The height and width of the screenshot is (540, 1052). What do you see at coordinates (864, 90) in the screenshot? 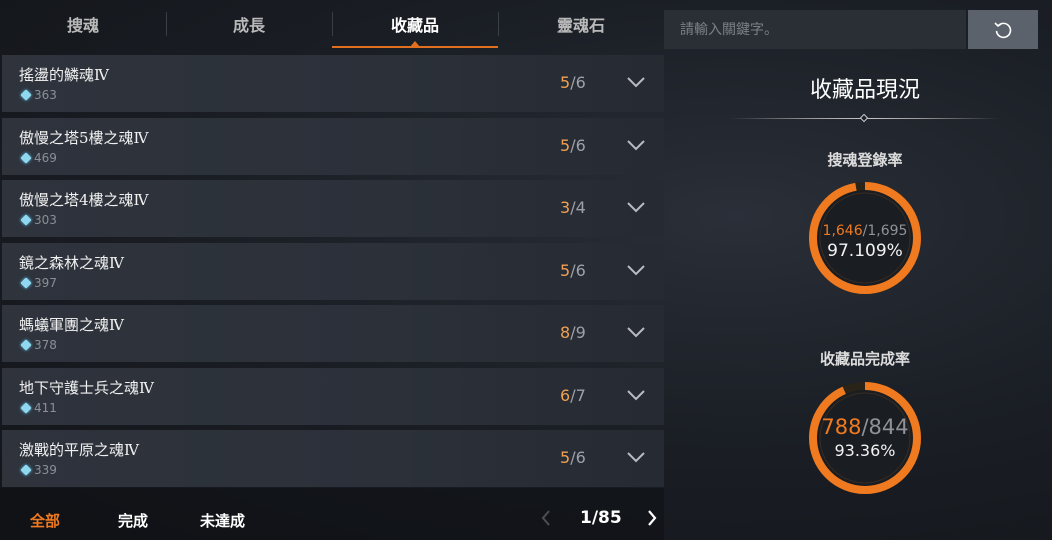
I see `panel-title: 收藏品現況` at bounding box center [864, 90].